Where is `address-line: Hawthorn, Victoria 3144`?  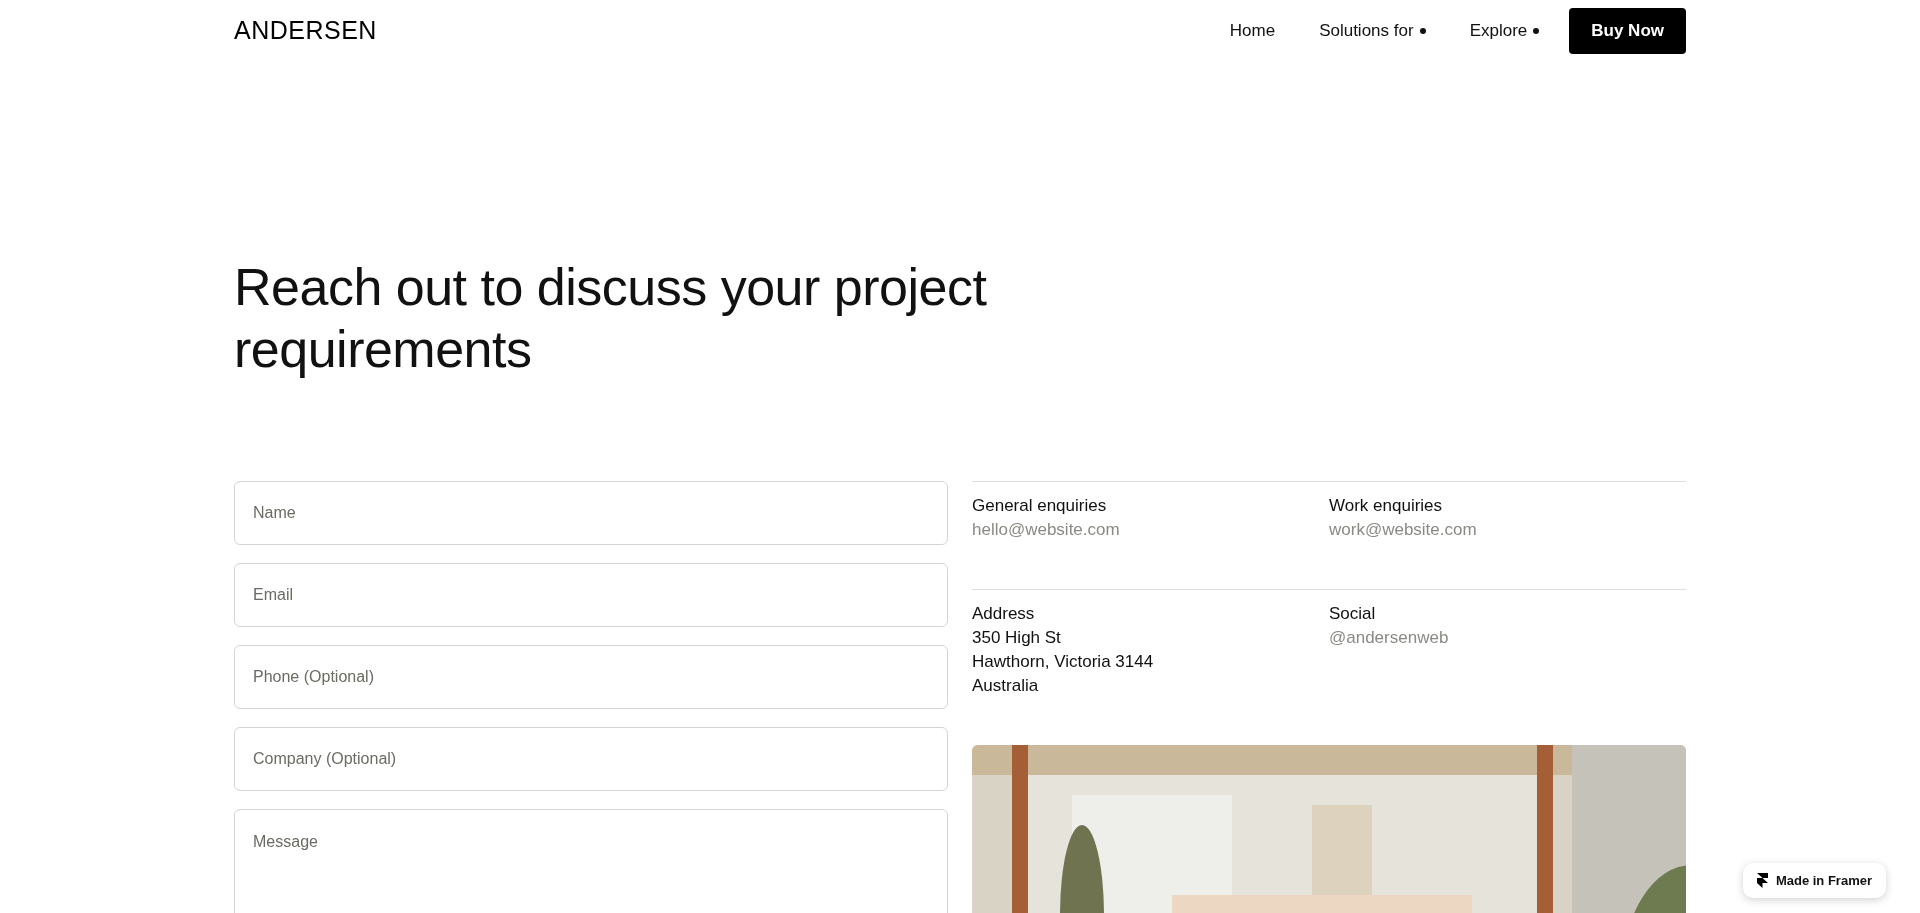
address-line: Hawthorn, Victoria 3144 is located at coordinates (1063, 662).